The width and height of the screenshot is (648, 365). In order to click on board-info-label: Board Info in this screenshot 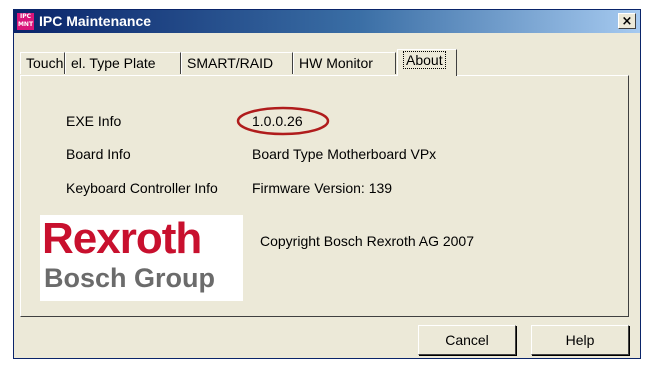, I will do `click(98, 154)`.